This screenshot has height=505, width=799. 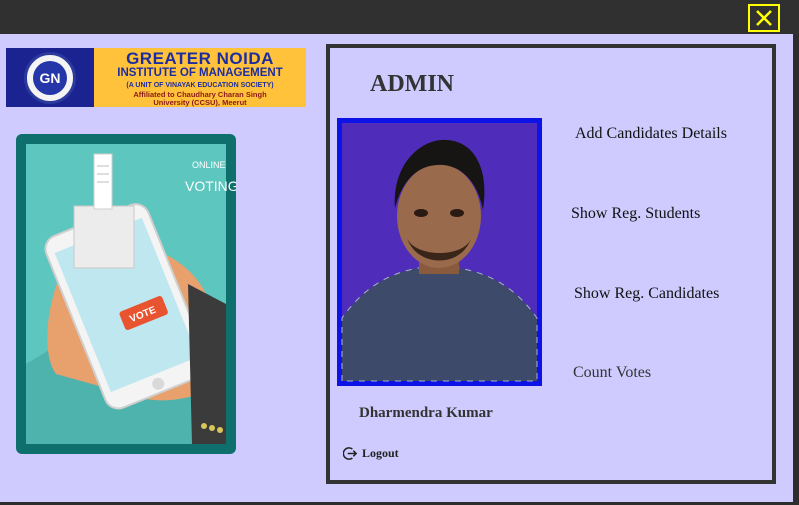 What do you see at coordinates (200, 94) in the screenshot?
I see `logo-affiliation: Affiliated to Chaudhary Charan Singh` at bounding box center [200, 94].